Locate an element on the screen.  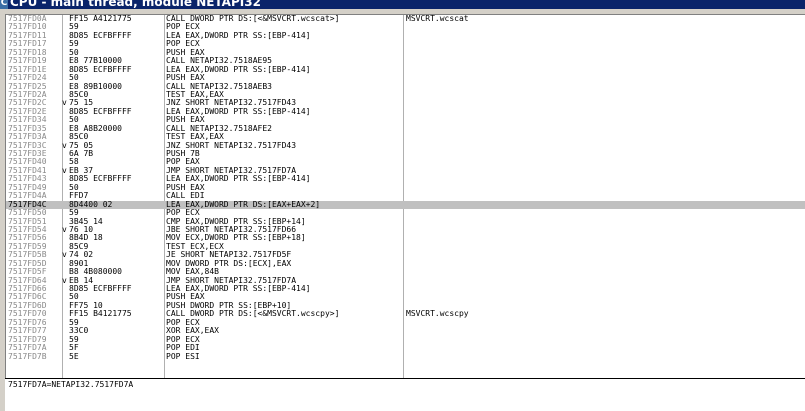
window-frame is located at coordinates (402, 11).